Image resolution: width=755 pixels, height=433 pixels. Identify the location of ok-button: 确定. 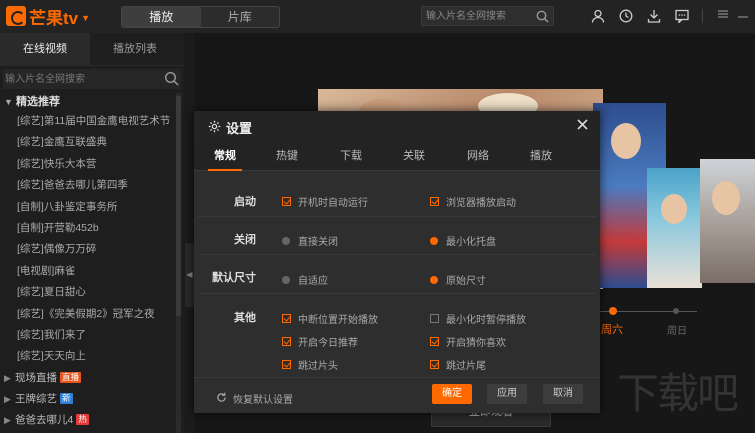
(452, 394).